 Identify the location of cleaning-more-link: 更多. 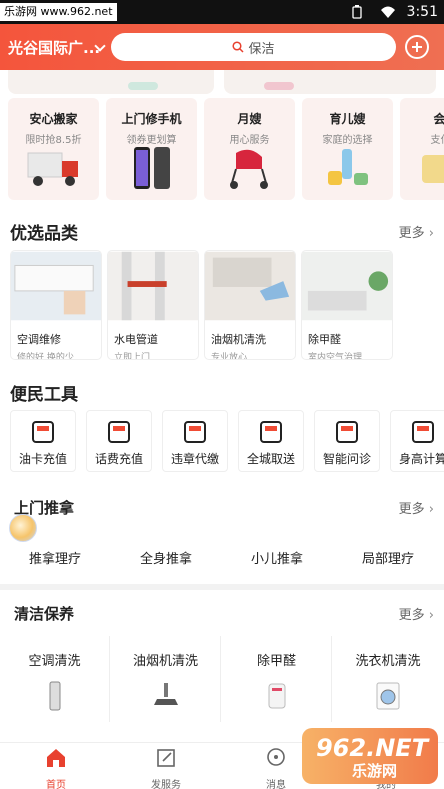
(416, 613).